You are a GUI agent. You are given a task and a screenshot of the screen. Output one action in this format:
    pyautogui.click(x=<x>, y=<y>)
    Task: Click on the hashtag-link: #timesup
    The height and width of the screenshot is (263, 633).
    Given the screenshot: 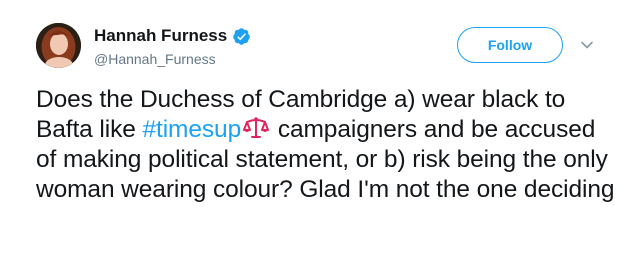 What is the action you would take?
    pyautogui.click(x=191, y=129)
    